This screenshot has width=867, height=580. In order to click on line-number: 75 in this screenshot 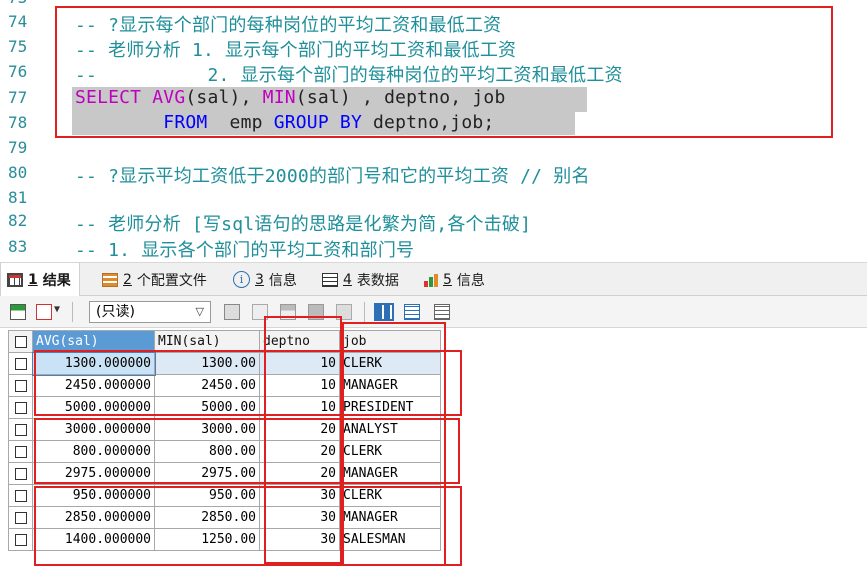, I will do `click(18, 46)`.